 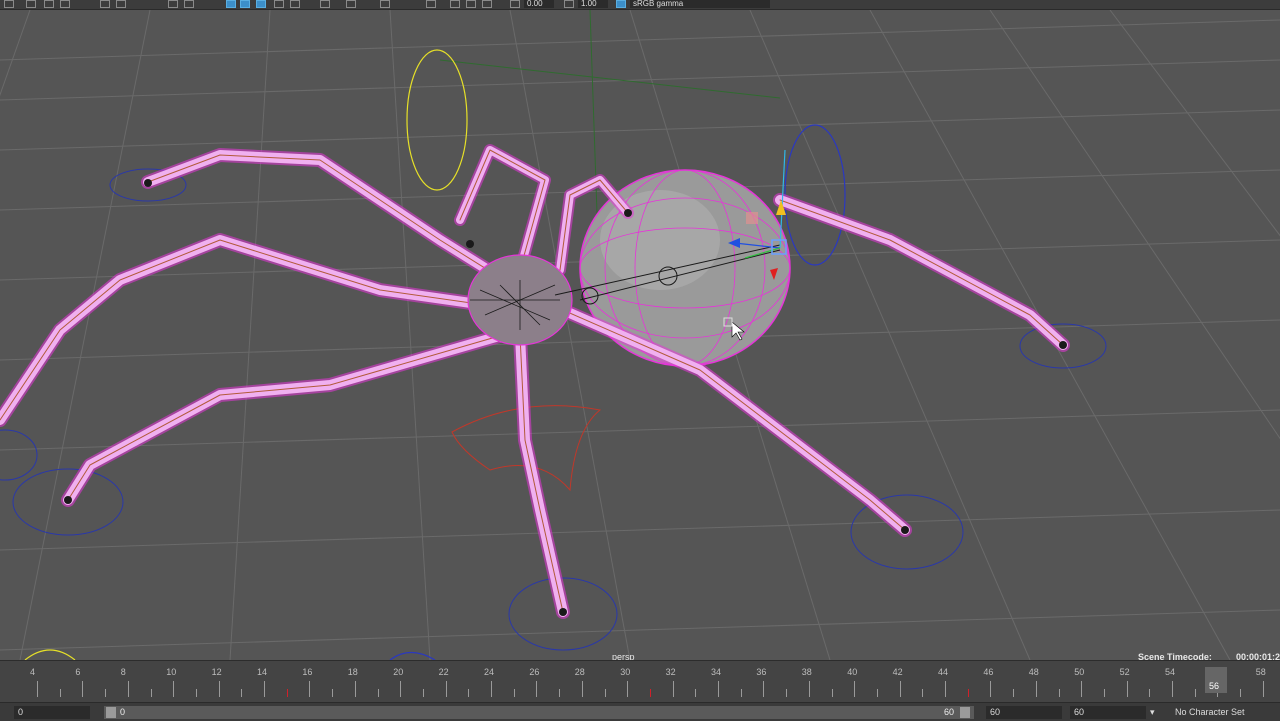 What do you see at coordinates (1024, 712) in the screenshot?
I see `playback-end-field: 60` at bounding box center [1024, 712].